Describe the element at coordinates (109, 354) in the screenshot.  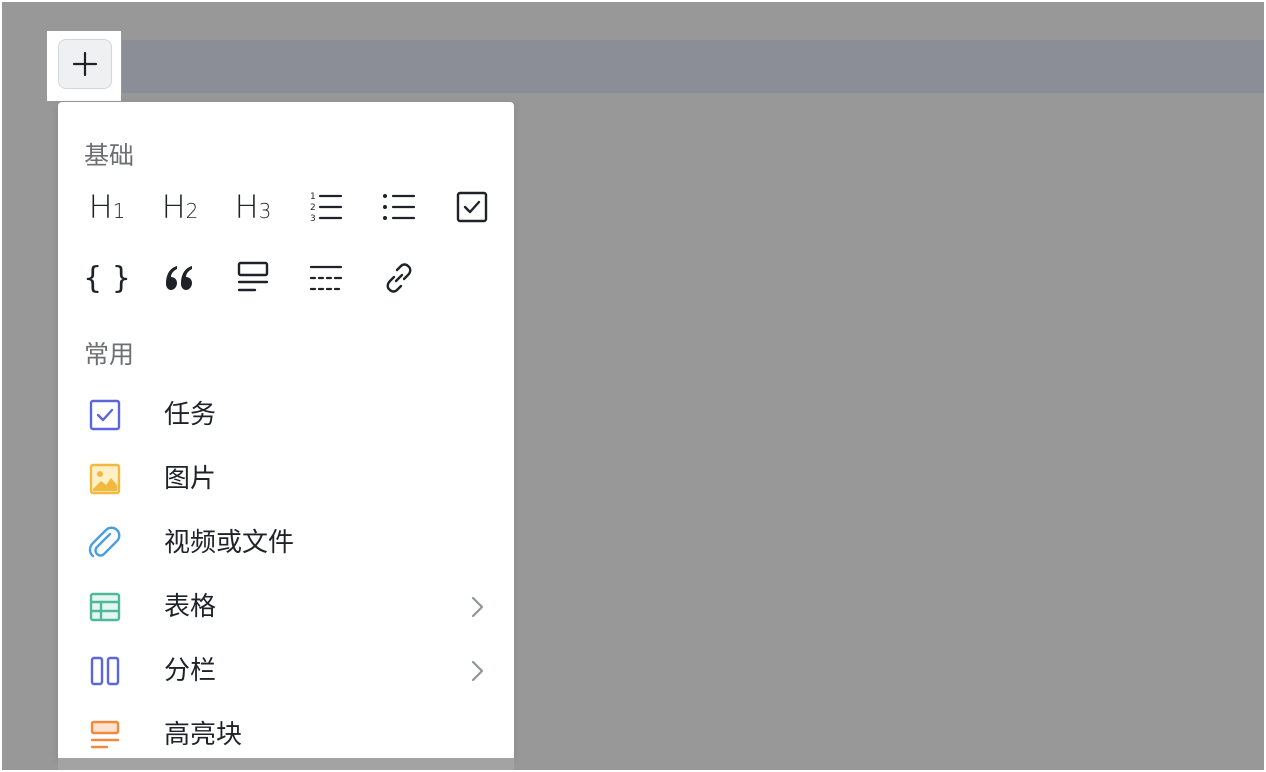
I see `section-title-common: 常用` at that location.